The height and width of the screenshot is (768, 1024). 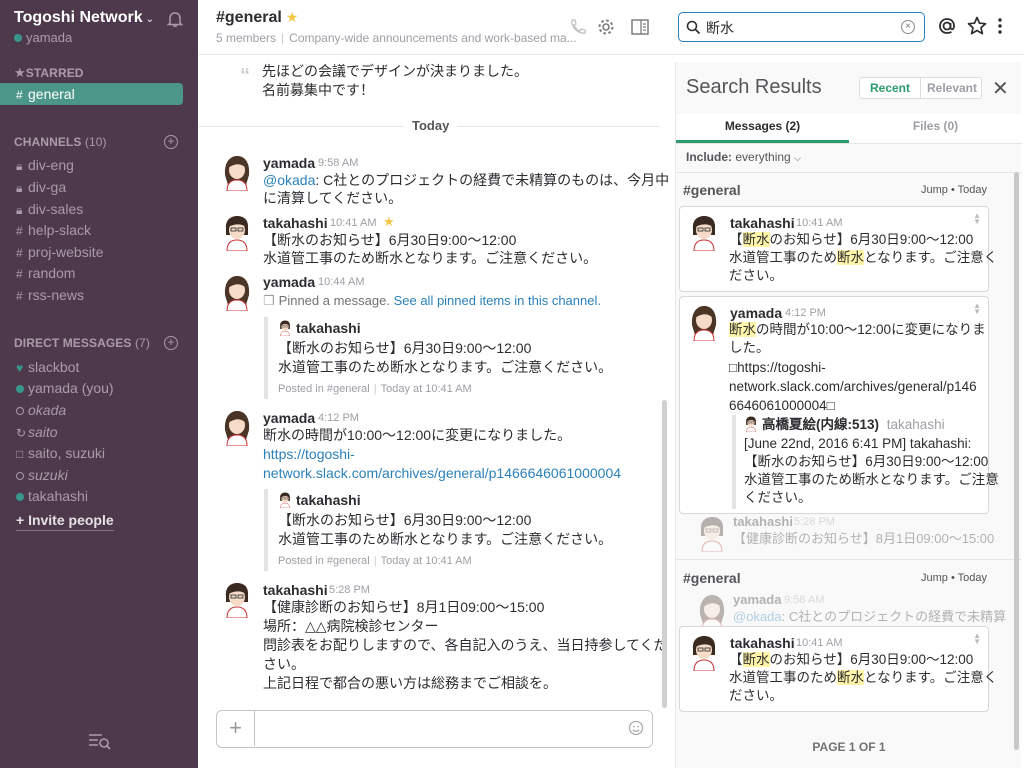 What do you see at coordinates (338, 163) in the screenshot?
I see `message-timestamp: 9:58 AM` at bounding box center [338, 163].